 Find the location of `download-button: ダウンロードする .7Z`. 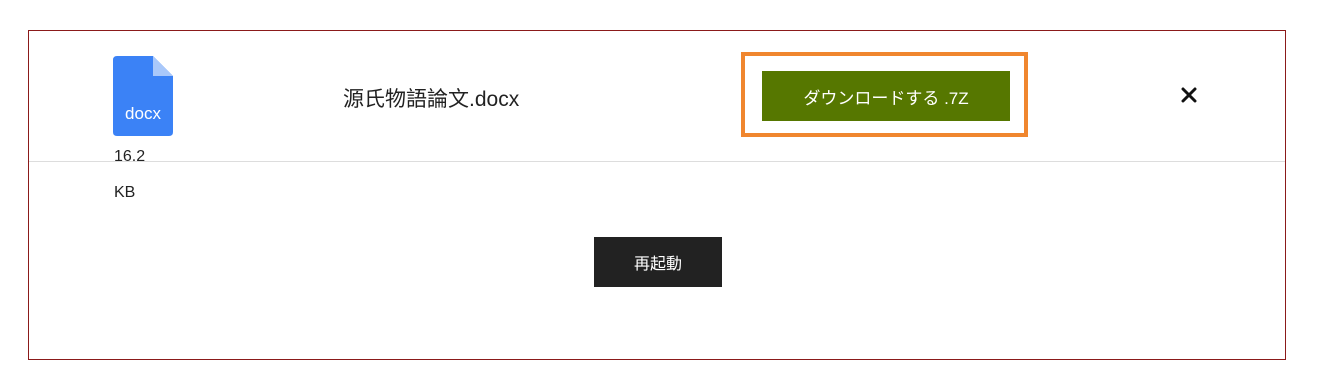

download-button: ダウンロードする .7Z is located at coordinates (886, 96).